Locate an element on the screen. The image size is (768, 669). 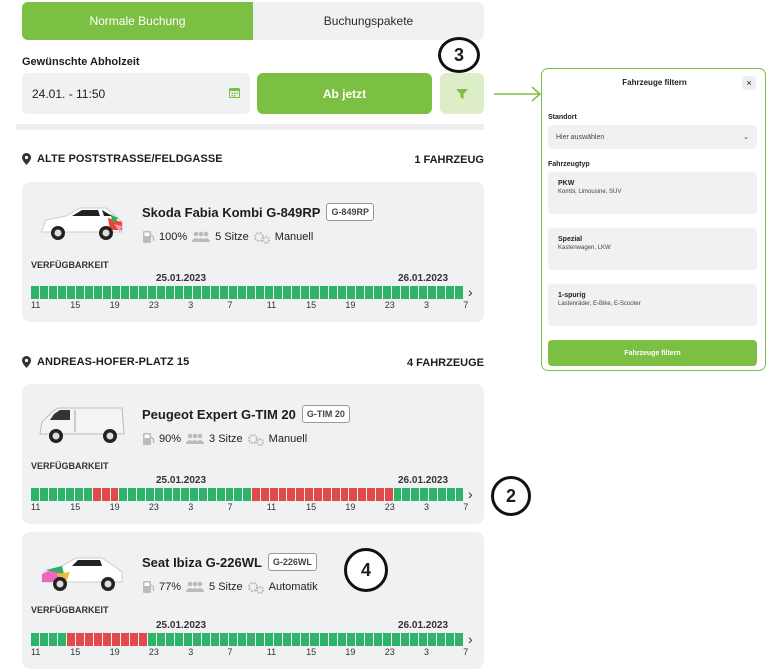
availability-label: VERFÜGBARKEIT is located at coordinates (70, 610).